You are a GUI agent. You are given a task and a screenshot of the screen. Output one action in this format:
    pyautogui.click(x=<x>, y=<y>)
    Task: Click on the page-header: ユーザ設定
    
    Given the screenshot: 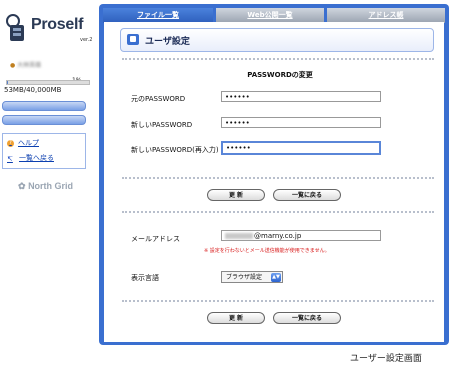 What is the action you would take?
    pyautogui.click(x=277, y=40)
    